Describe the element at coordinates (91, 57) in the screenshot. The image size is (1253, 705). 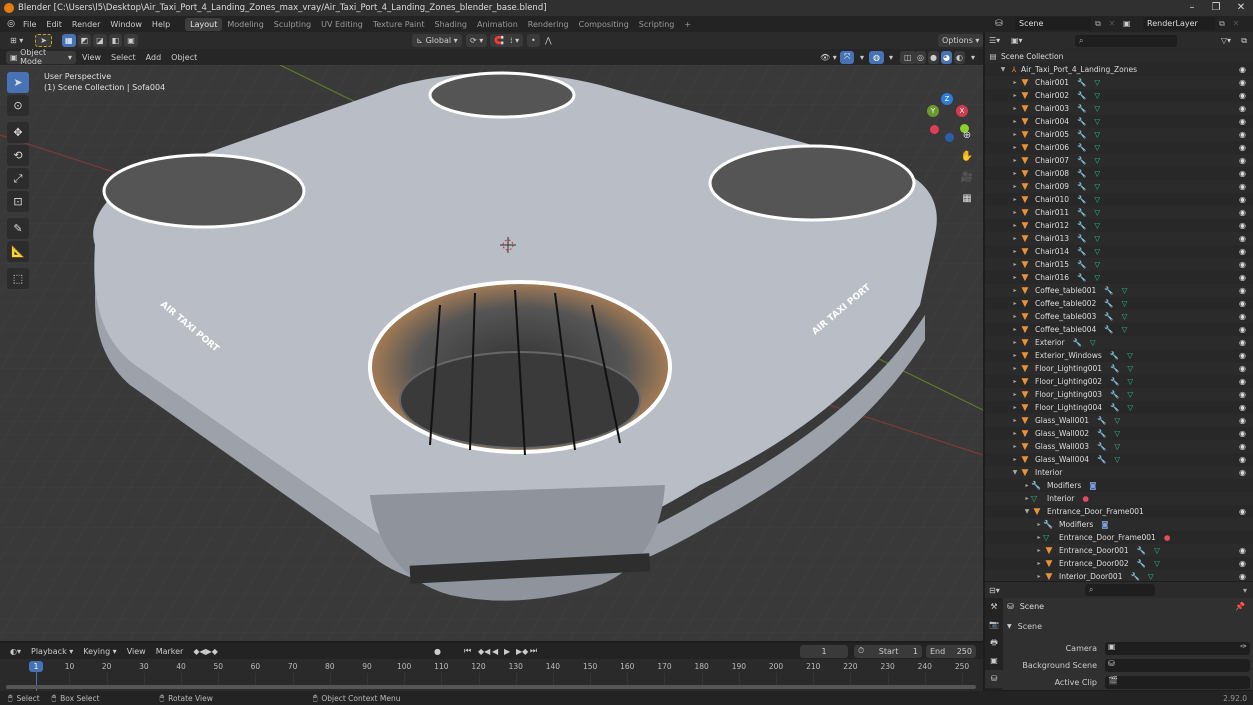
I see `menu-view: View` at that location.